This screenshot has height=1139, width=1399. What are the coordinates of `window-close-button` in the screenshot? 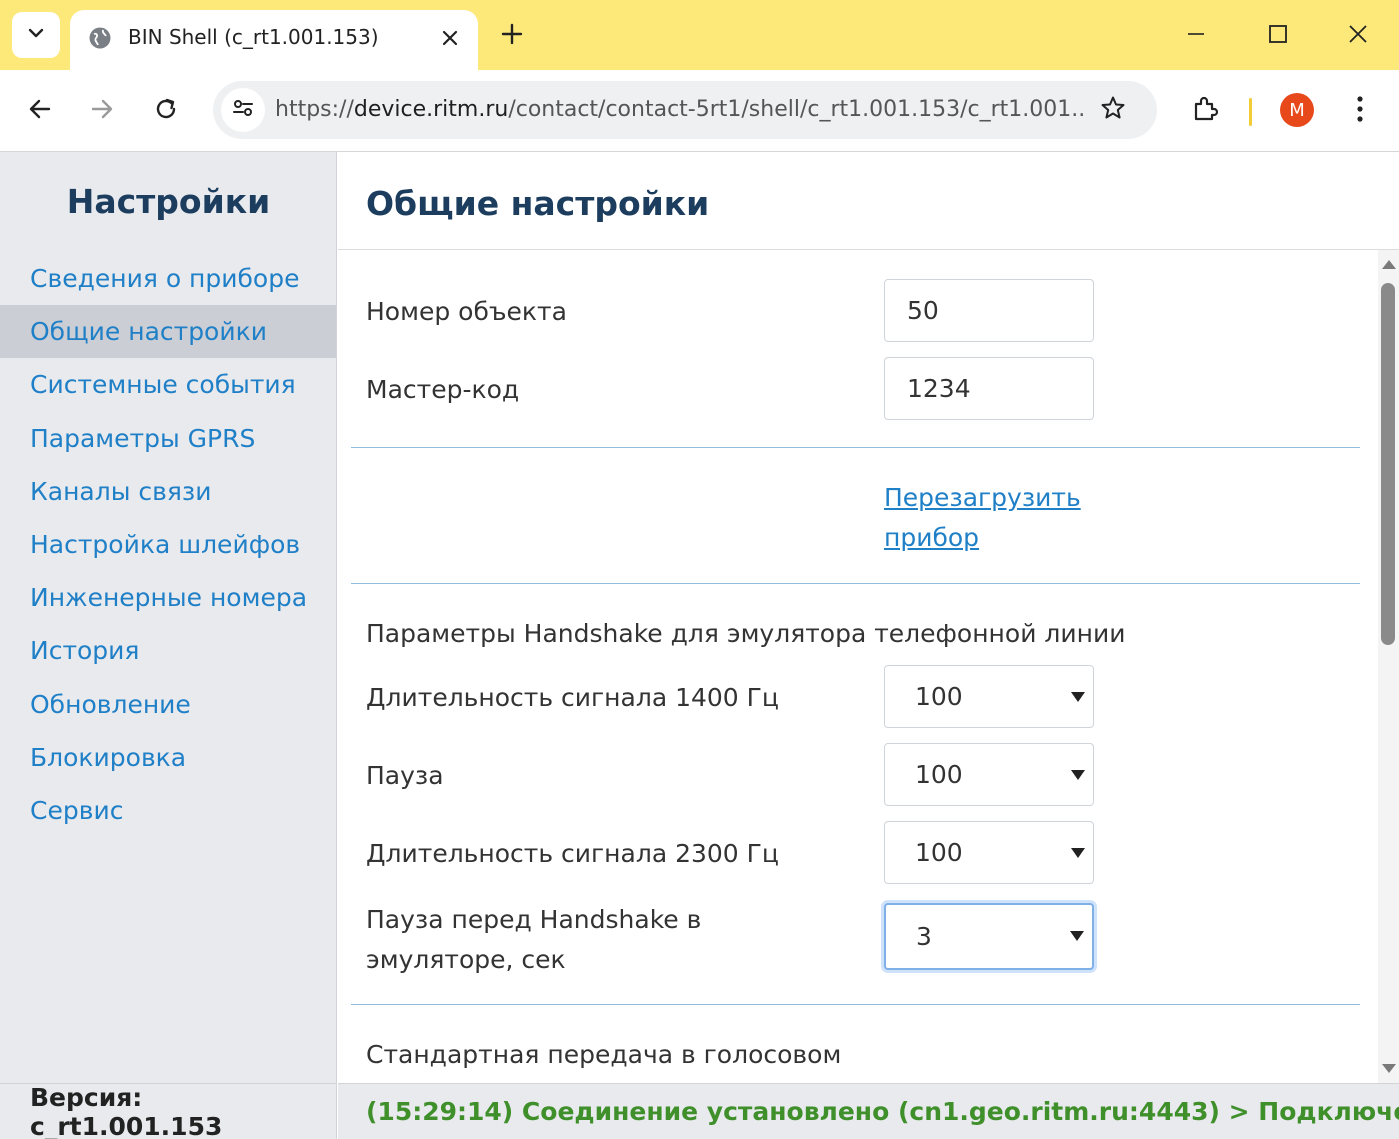 It's located at (1358, 36).